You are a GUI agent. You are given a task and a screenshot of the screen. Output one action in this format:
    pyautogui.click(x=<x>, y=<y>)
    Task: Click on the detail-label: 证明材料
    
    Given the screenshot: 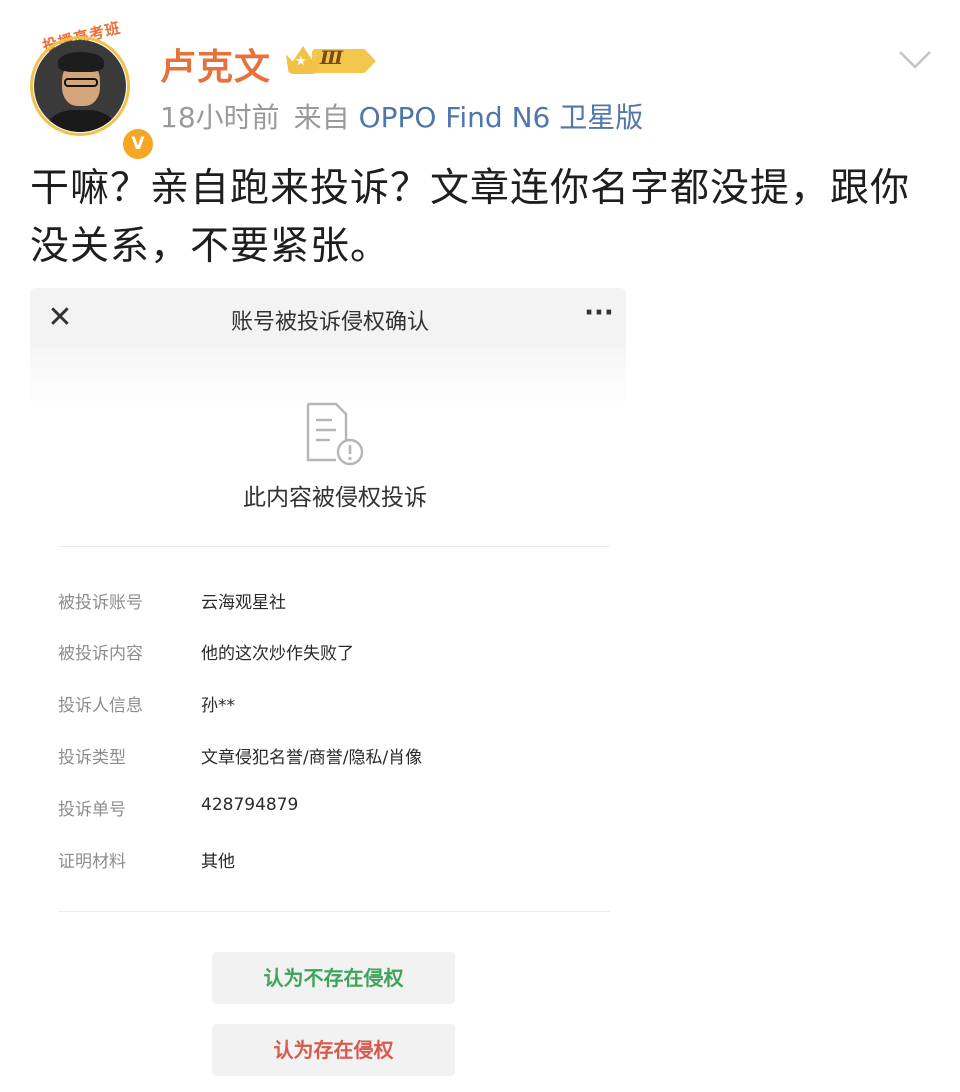 What is the action you would take?
    pyautogui.click(x=92, y=862)
    